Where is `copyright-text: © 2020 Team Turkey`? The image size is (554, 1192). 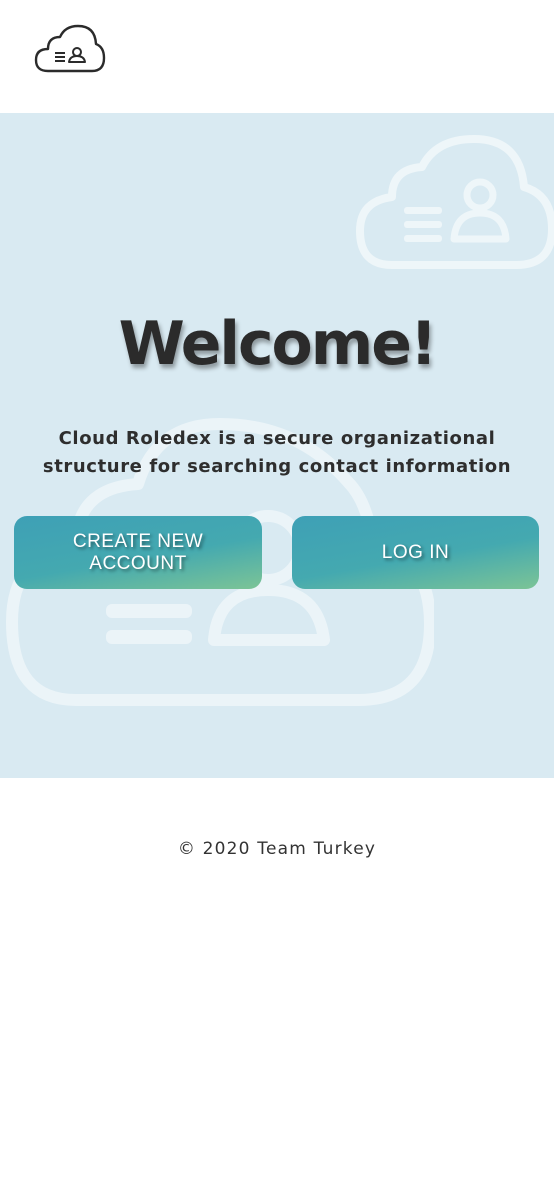 copyright-text: © 2020 Team Turkey is located at coordinates (277, 849).